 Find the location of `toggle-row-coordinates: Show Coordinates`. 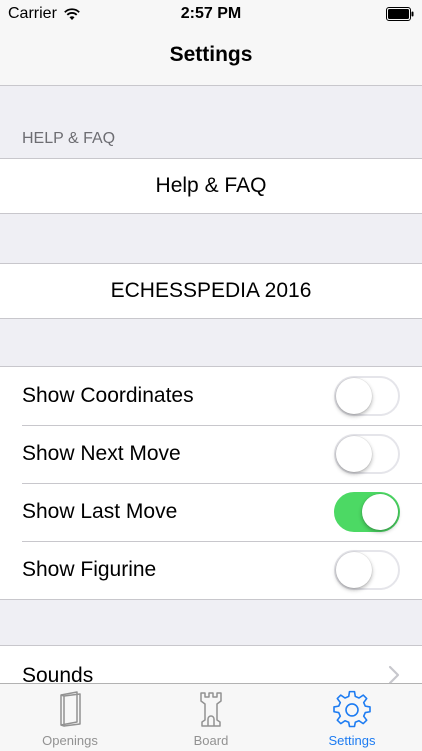

toggle-row-coordinates: Show Coordinates is located at coordinates (211, 396).